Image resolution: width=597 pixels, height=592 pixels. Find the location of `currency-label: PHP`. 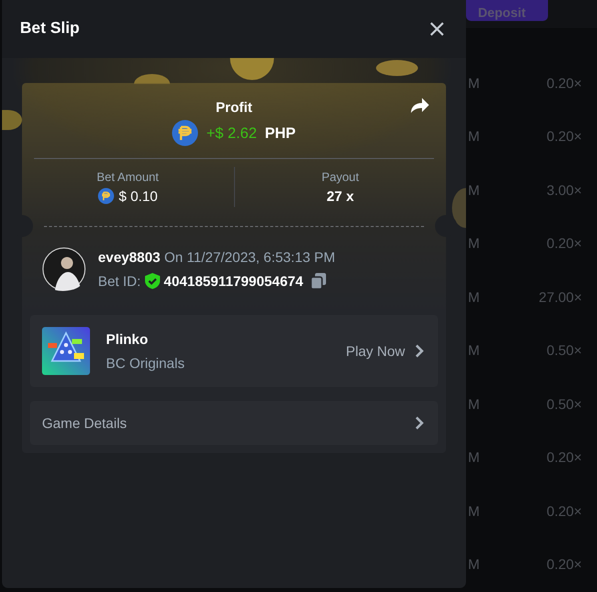

currency-label: PHP is located at coordinates (280, 133).